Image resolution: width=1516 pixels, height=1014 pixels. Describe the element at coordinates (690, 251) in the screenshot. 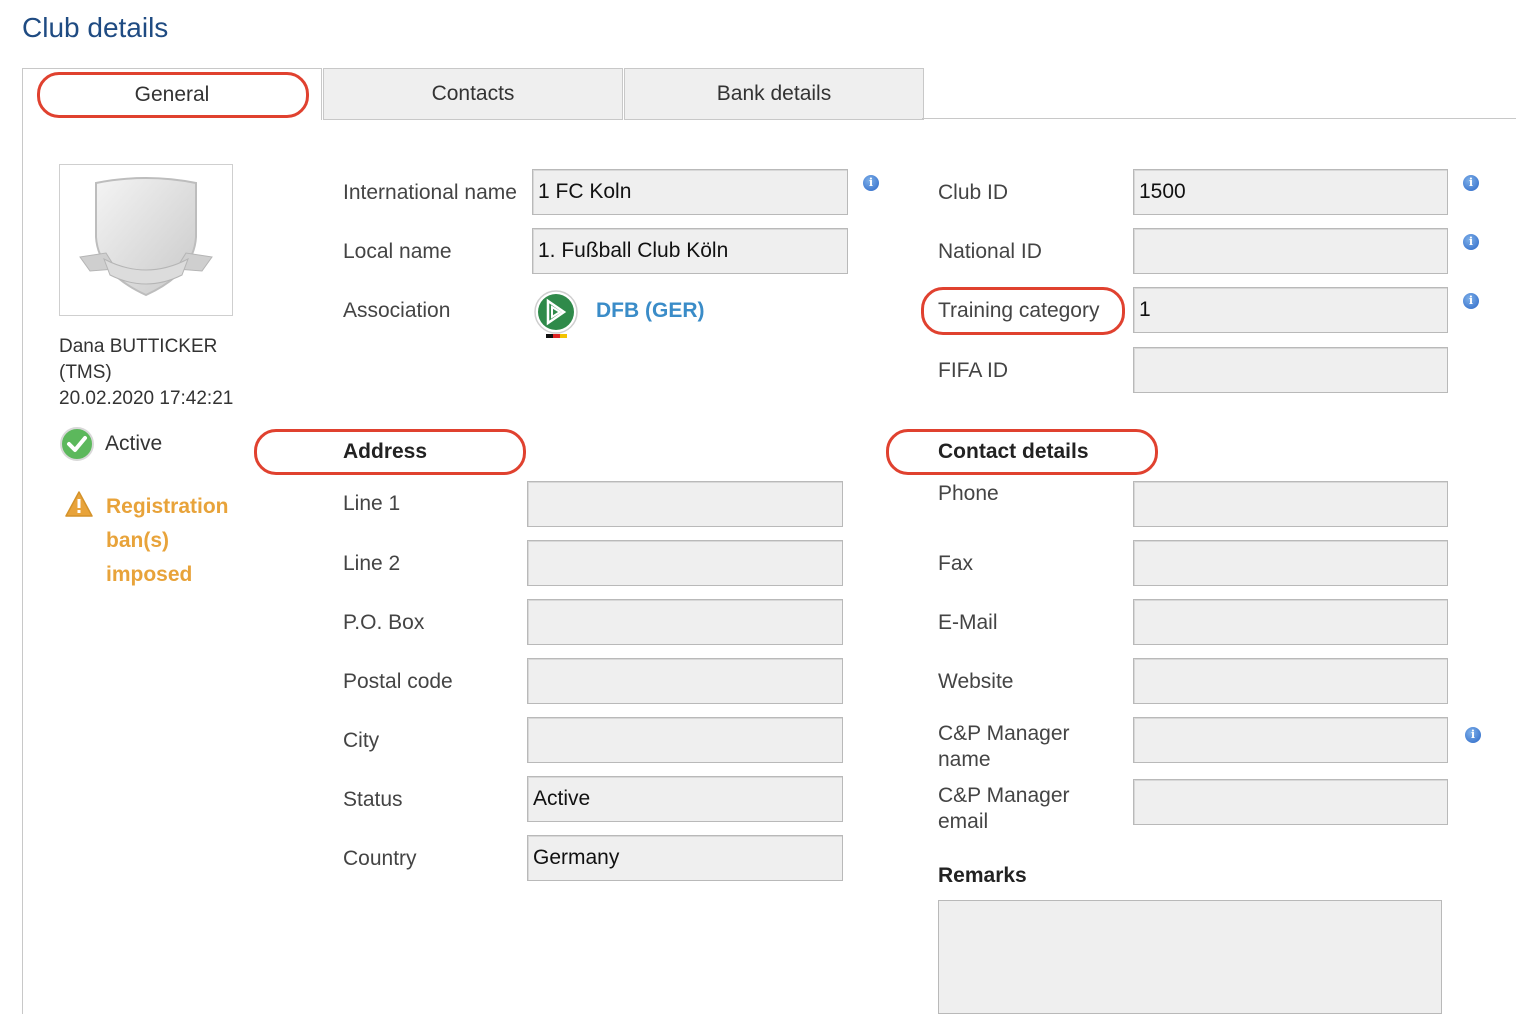

I see `local-name-field: 1. Fußball Club Köln` at that location.